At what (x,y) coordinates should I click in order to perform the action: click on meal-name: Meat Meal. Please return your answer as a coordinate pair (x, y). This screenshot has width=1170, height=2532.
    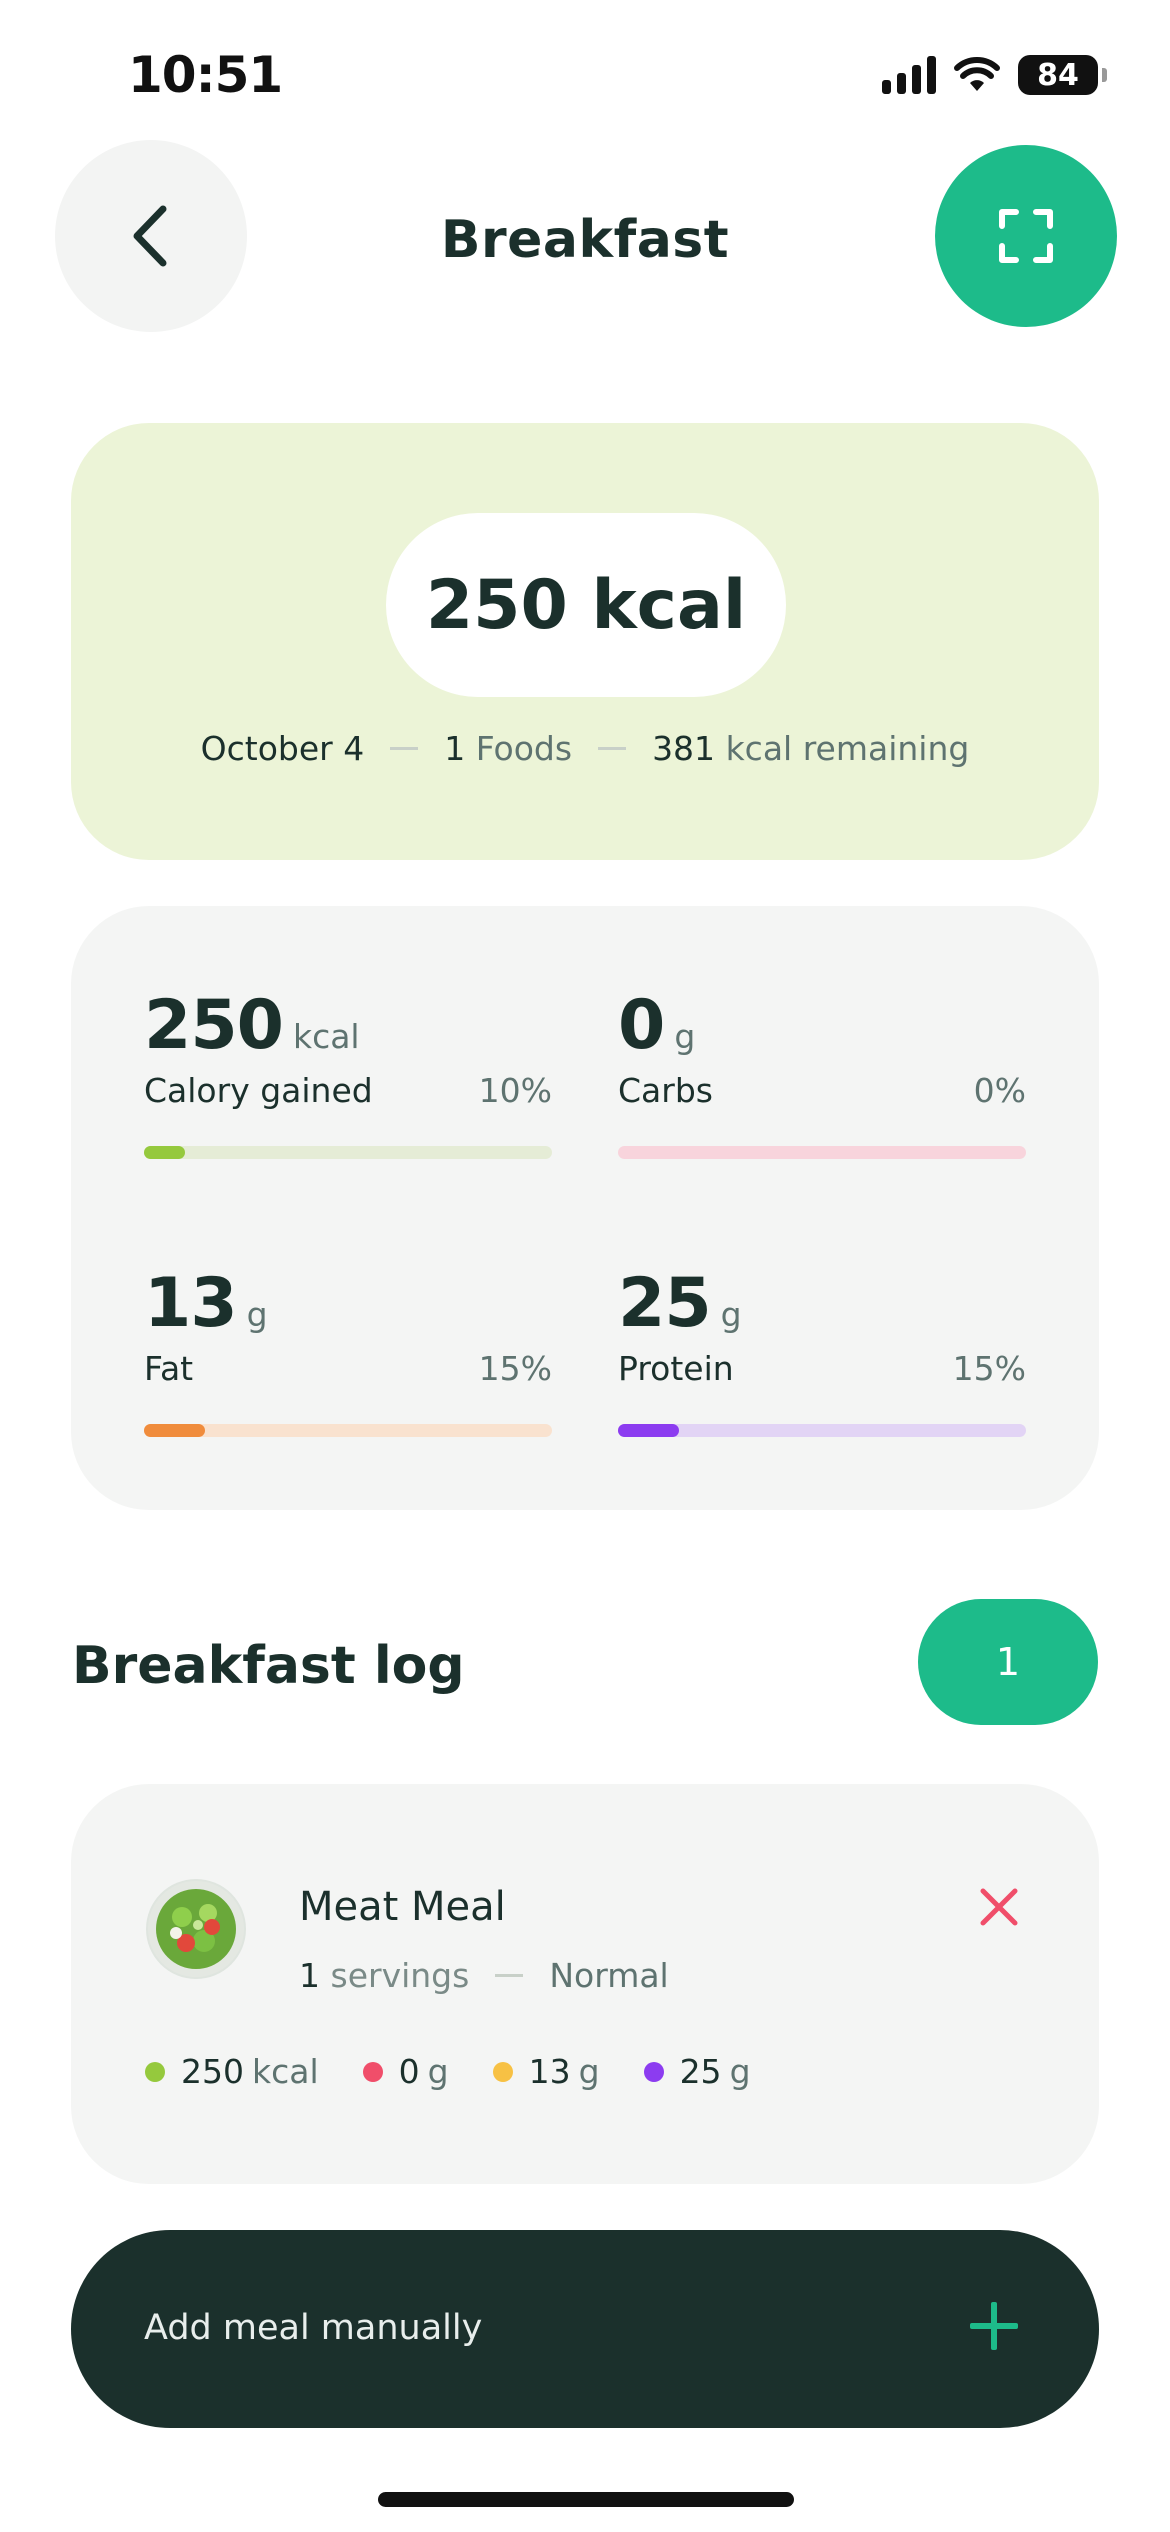
    Looking at the image, I should click on (402, 1907).